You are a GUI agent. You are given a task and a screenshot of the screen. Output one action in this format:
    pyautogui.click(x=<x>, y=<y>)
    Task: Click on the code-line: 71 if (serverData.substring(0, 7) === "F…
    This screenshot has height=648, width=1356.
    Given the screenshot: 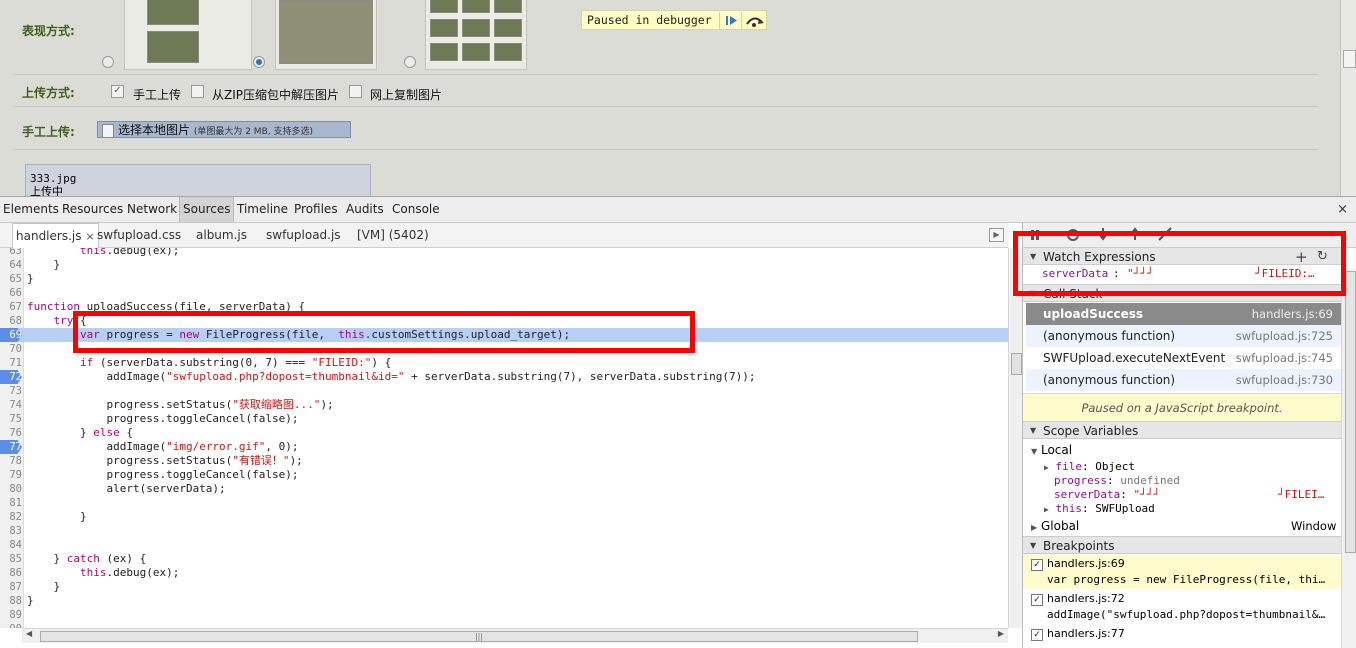 What is the action you would take?
    pyautogui.click(x=504, y=363)
    